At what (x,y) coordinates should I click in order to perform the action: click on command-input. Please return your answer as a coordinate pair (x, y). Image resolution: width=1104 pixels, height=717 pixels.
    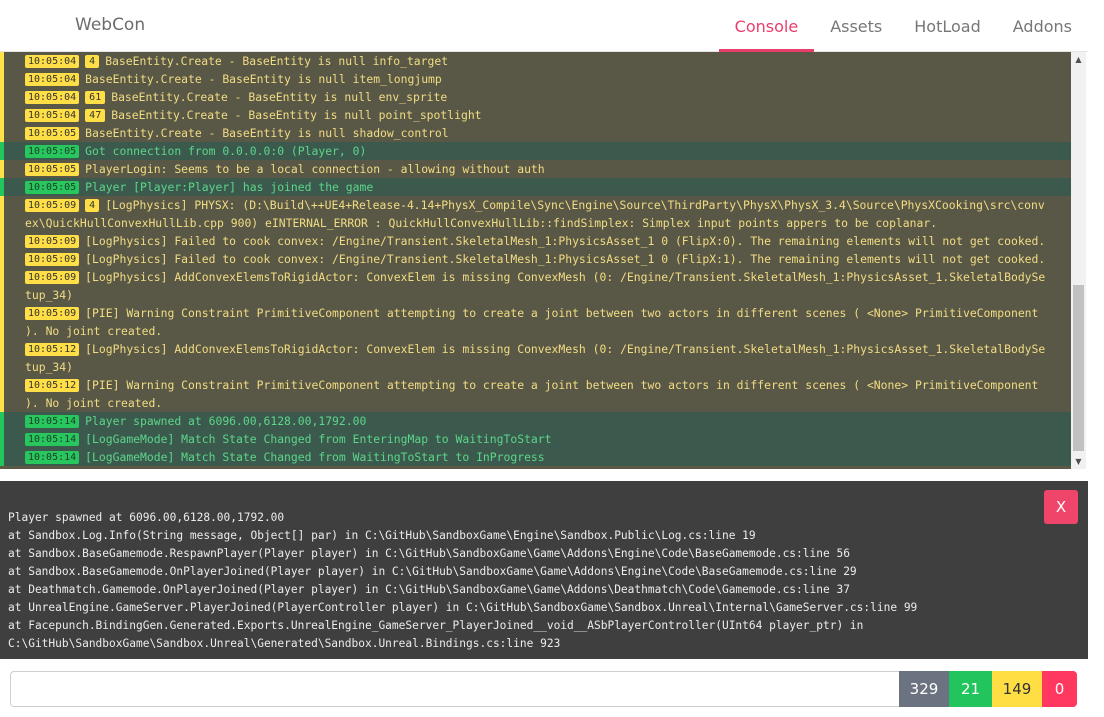
    Looking at the image, I should click on (454, 689).